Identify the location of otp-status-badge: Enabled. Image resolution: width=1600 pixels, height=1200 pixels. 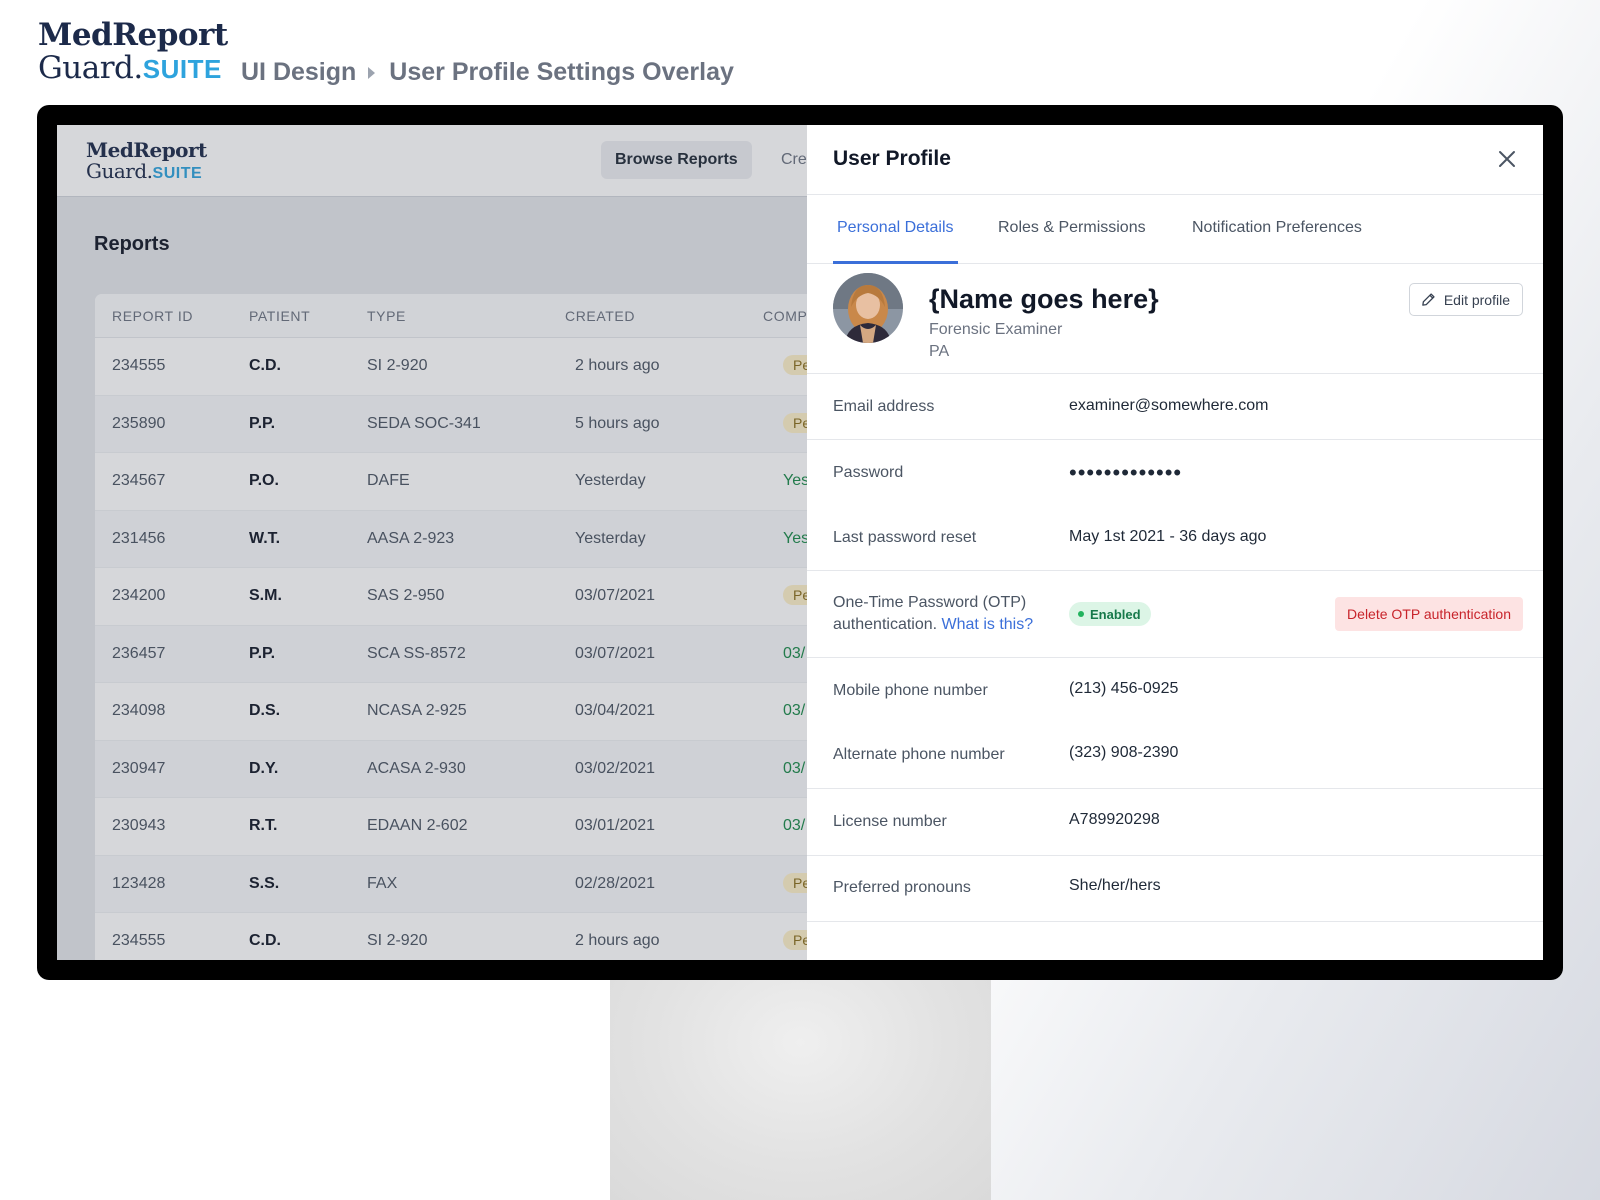
(1110, 614).